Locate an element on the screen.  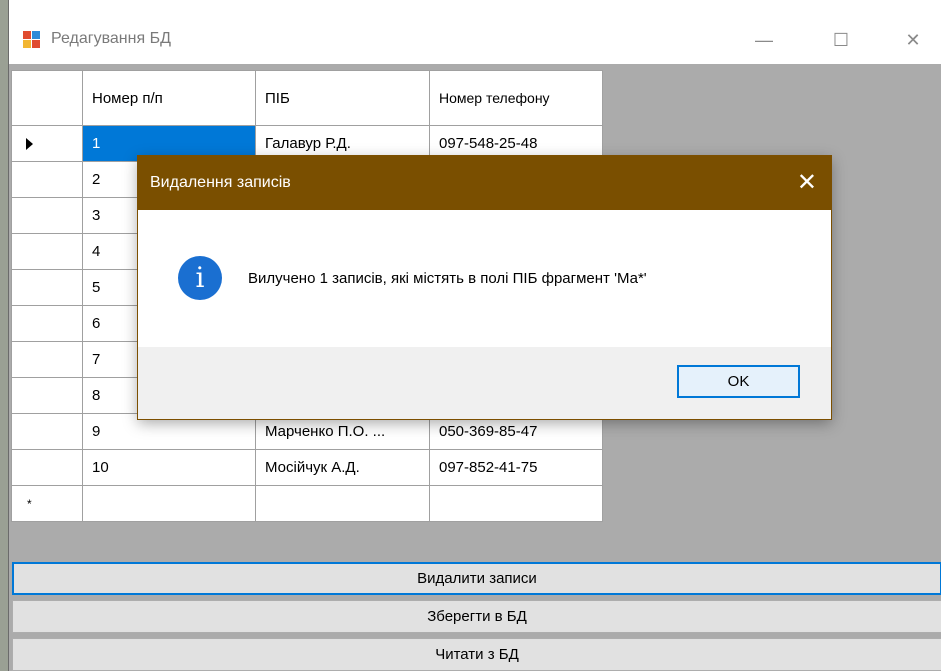
column-header-number: Номер п/п is located at coordinates (169, 98).